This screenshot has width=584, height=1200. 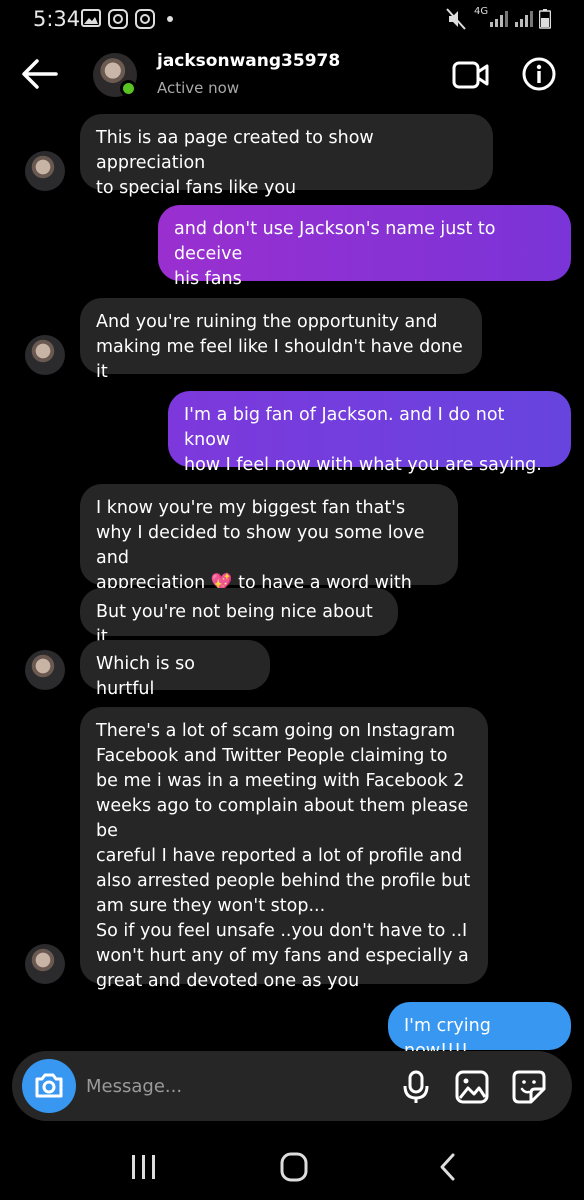 I want to click on recent-apps-icon, so click(x=144, y=1167).